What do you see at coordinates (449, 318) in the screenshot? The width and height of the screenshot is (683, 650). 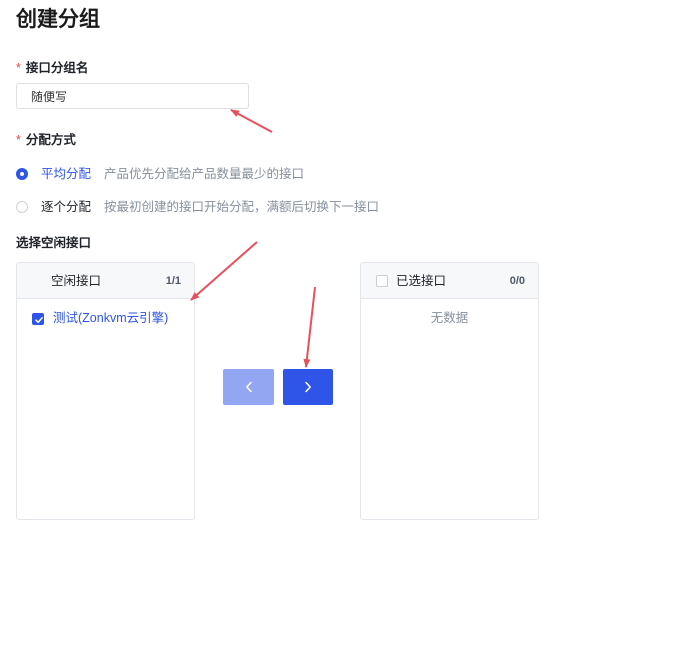 I see `empty-state-text: 无数据` at bounding box center [449, 318].